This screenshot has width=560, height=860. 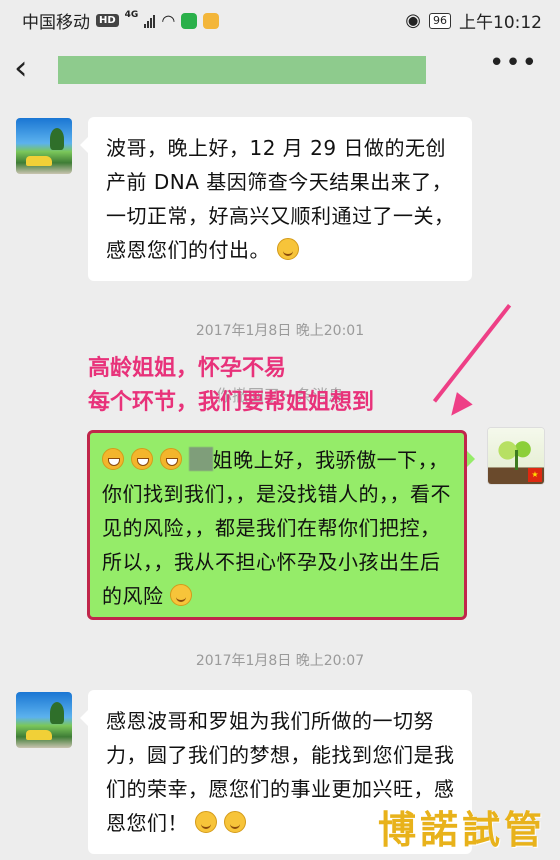 What do you see at coordinates (500, 23) in the screenshot?
I see `clock: 上午10:12` at bounding box center [500, 23].